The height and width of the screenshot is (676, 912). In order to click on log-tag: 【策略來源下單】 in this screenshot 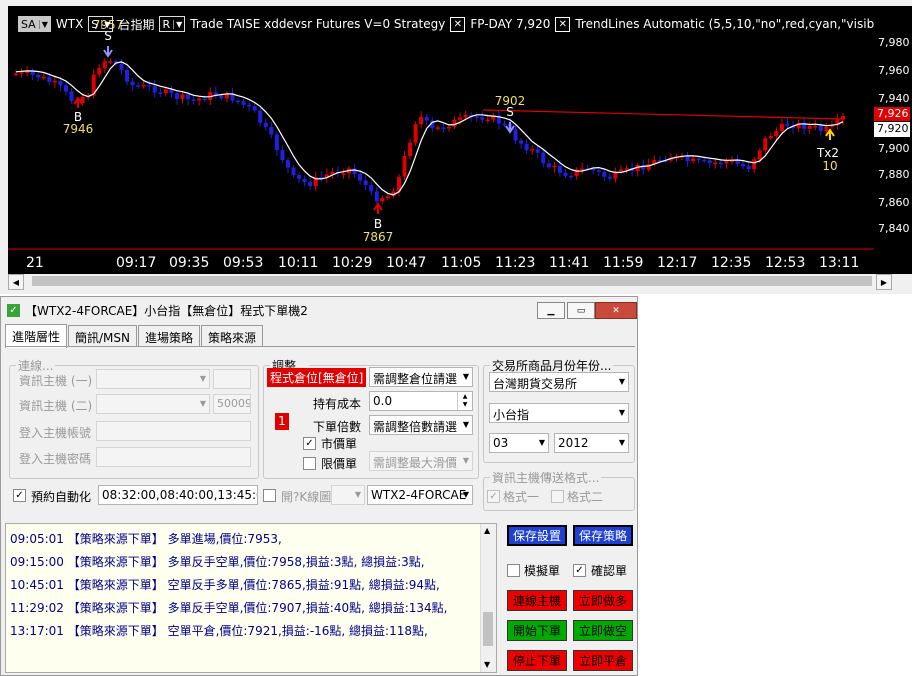, I will do `click(115, 562)`.